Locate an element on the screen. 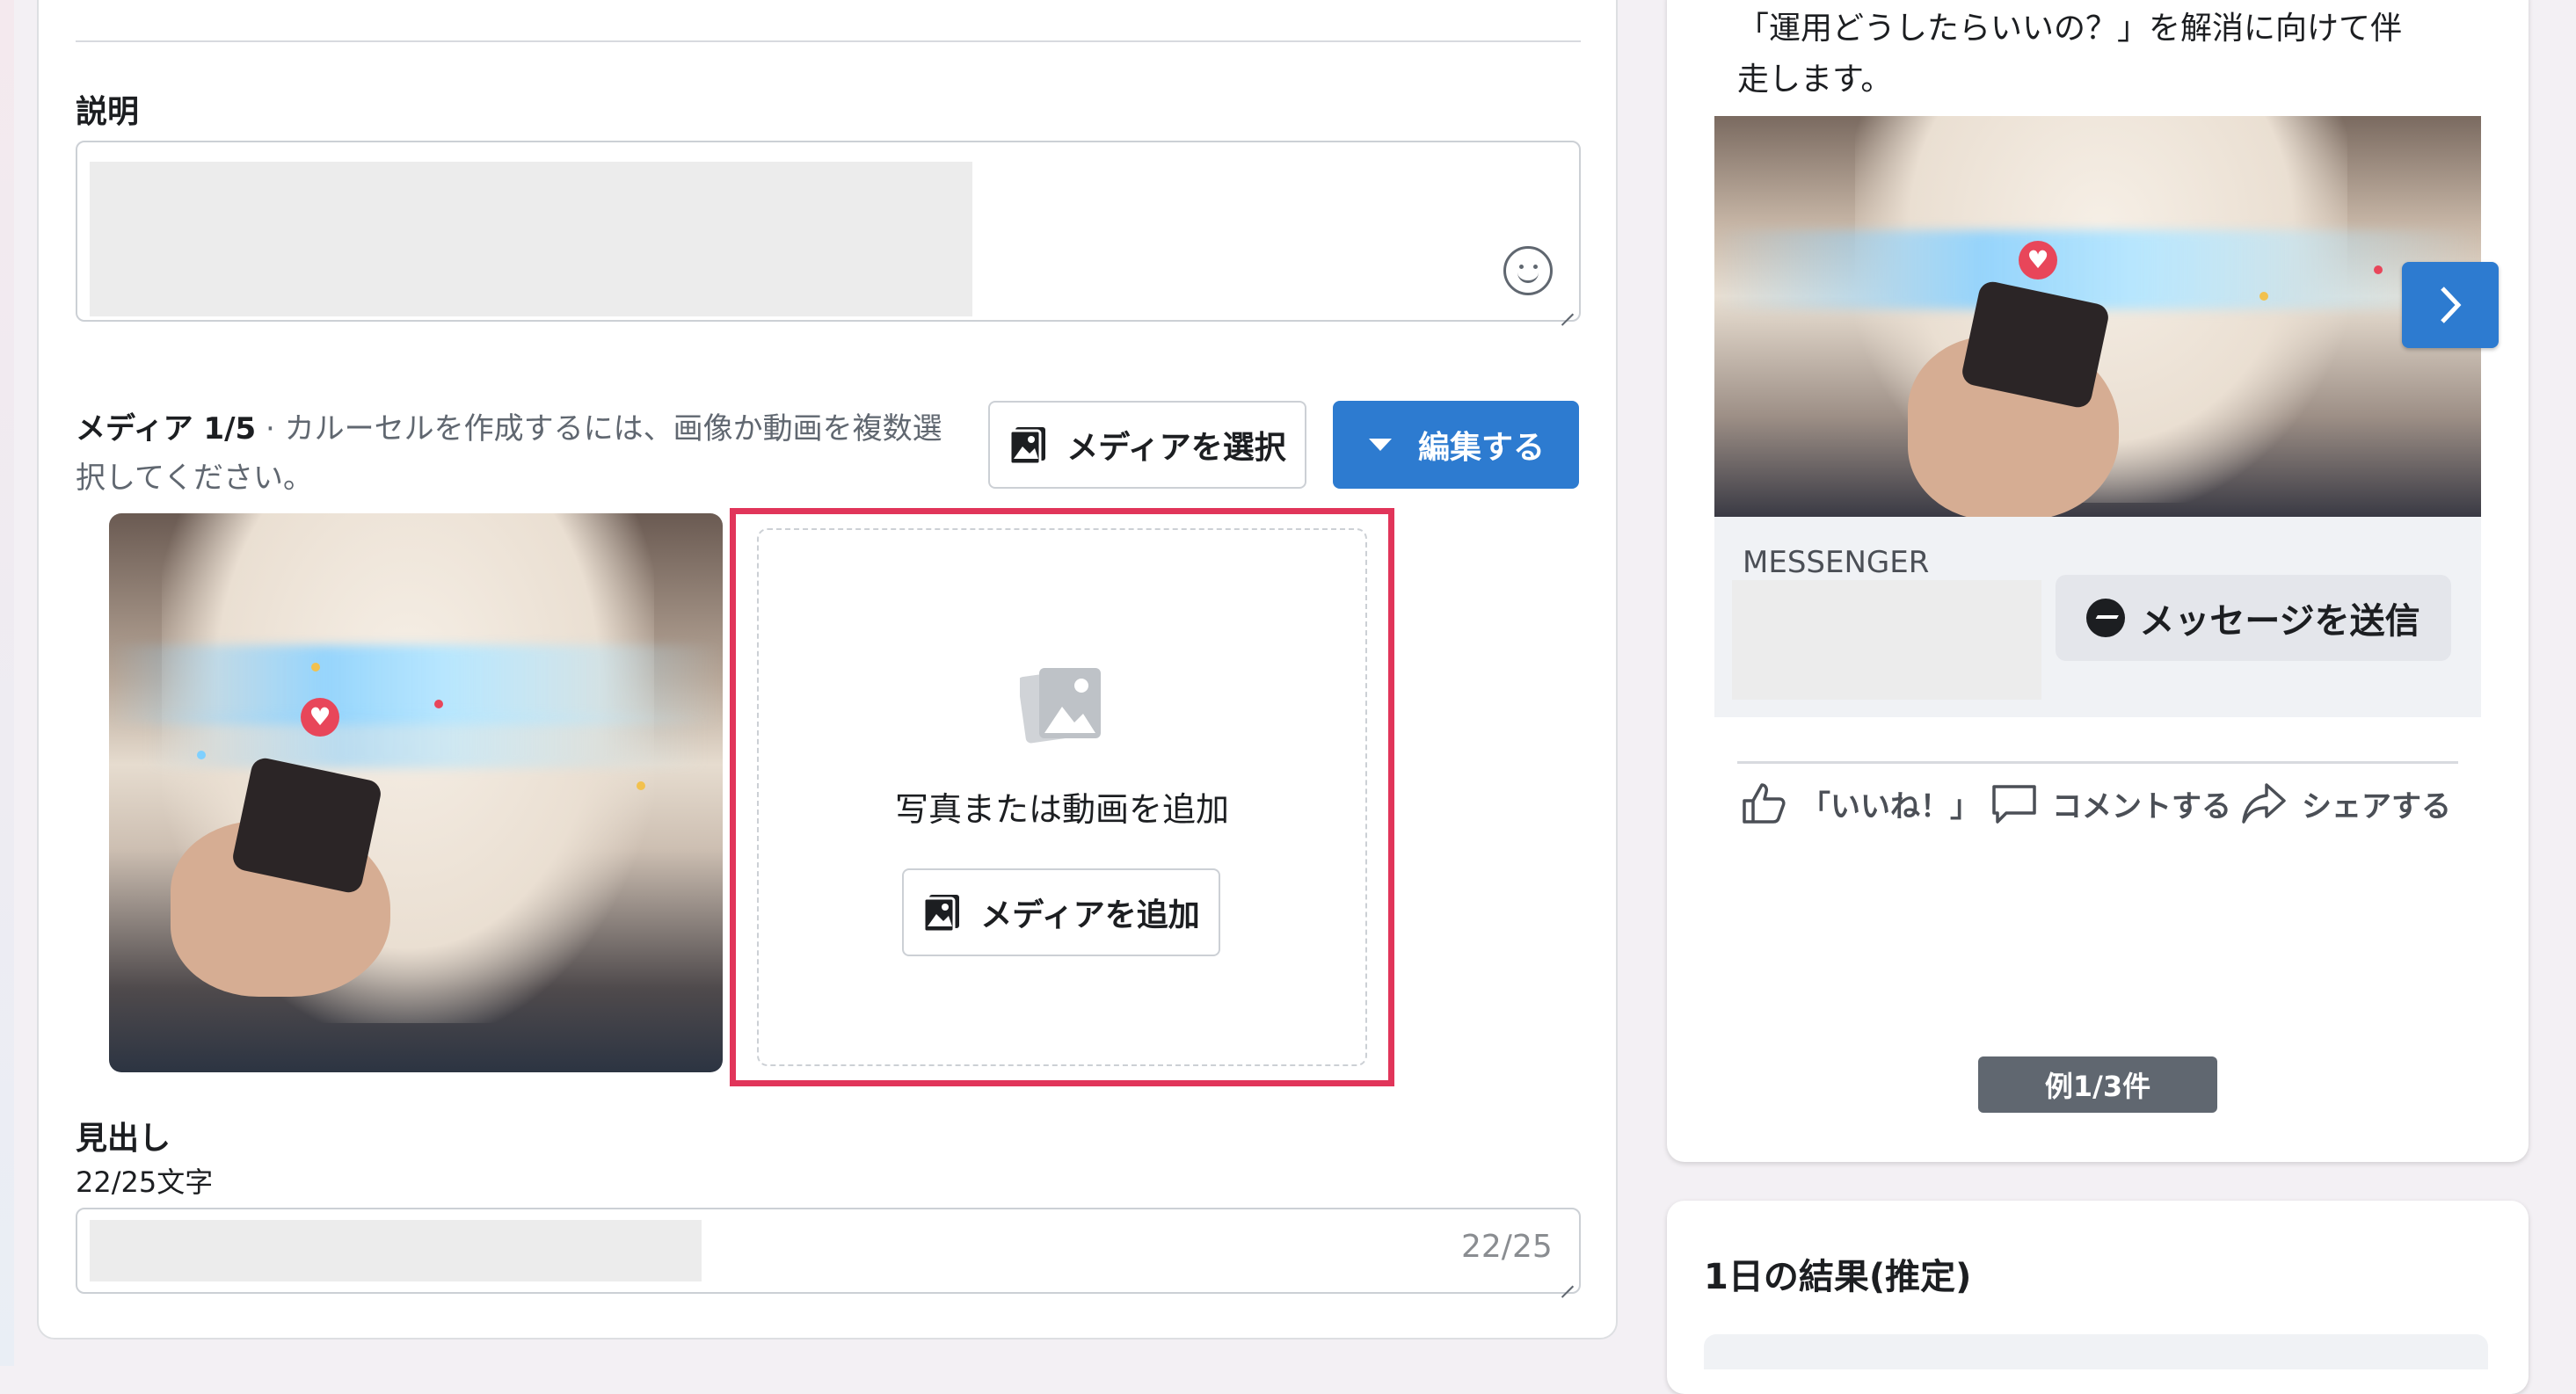 Image resolution: width=2576 pixels, height=1394 pixels. preview-body-line1: 「運用どうしたらいいの？」を解消に向けて伴 is located at coordinates (2070, 29).